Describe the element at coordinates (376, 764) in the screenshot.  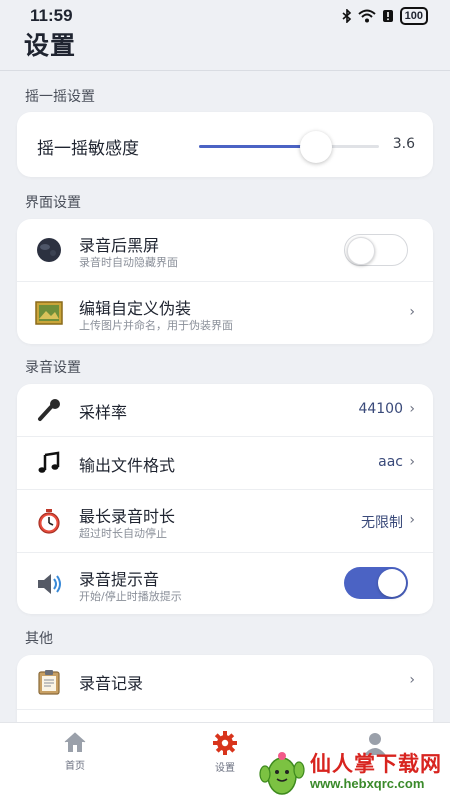
I see `watermark-text: 仙人掌下载网` at that location.